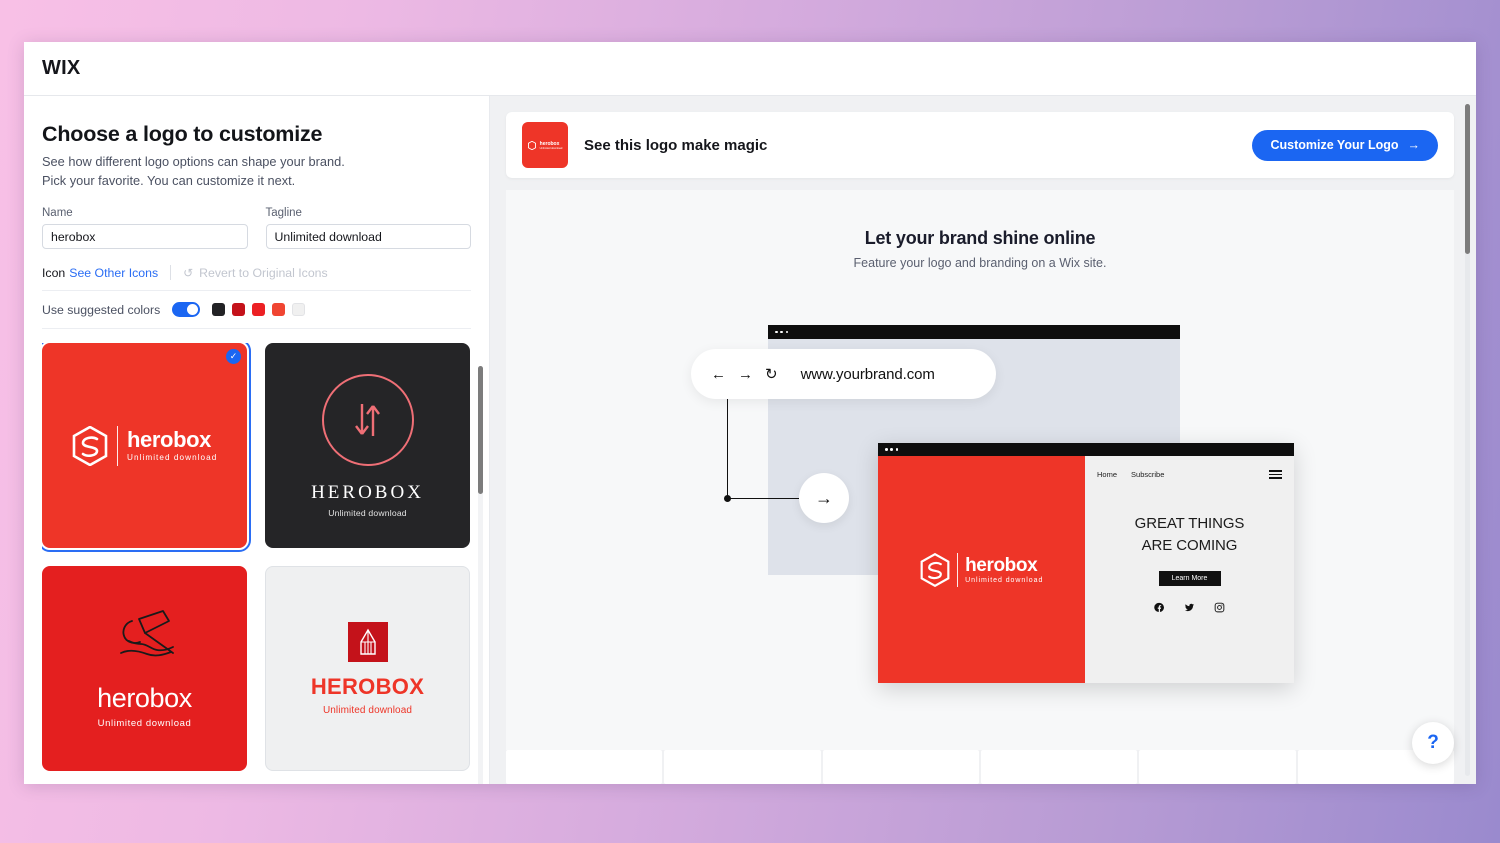 This screenshot has height=843, width=1500. Describe the element at coordinates (146, 632) in the screenshot. I see `hand-writing-pen-icon` at that location.